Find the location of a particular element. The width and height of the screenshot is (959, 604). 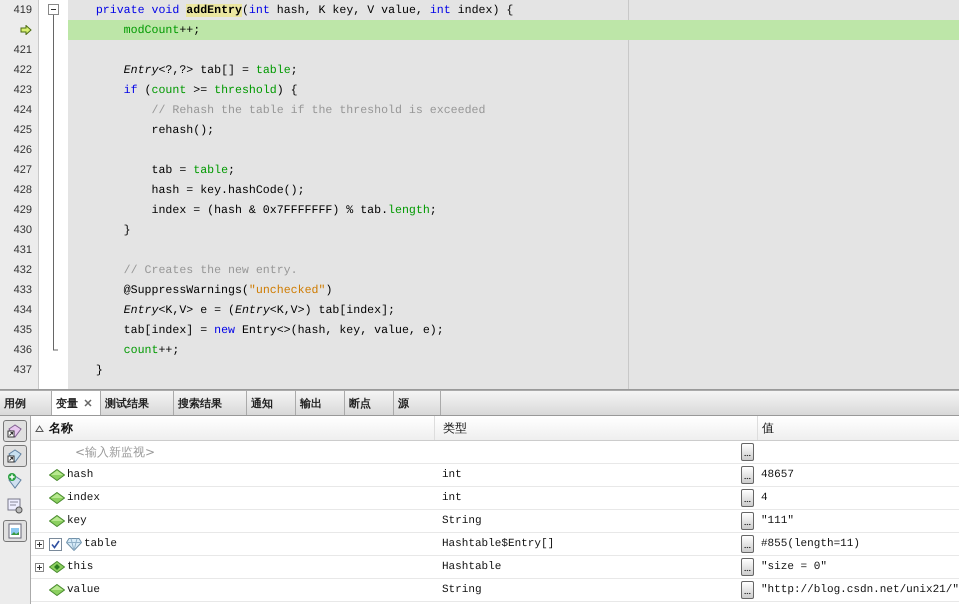

code-line: hash = key.hashCode(); is located at coordinates (227, 190).